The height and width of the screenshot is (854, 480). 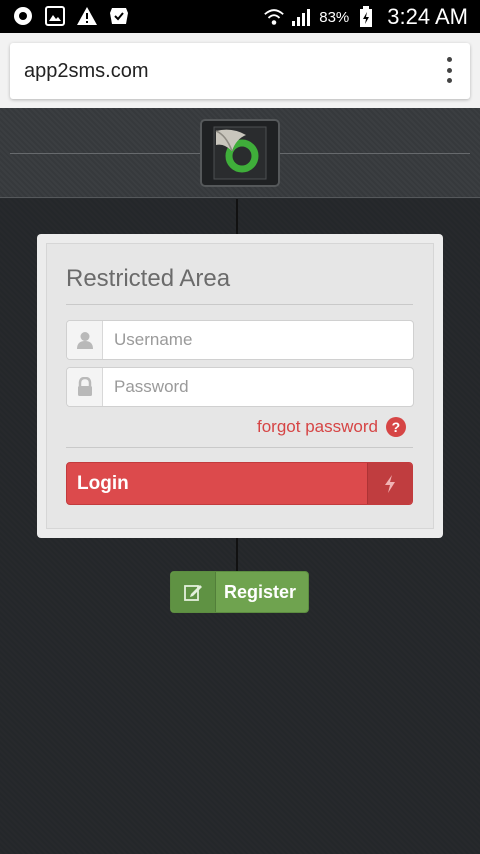 I want to click on address-bar: app2sms.com, so click(x=240, y=71).